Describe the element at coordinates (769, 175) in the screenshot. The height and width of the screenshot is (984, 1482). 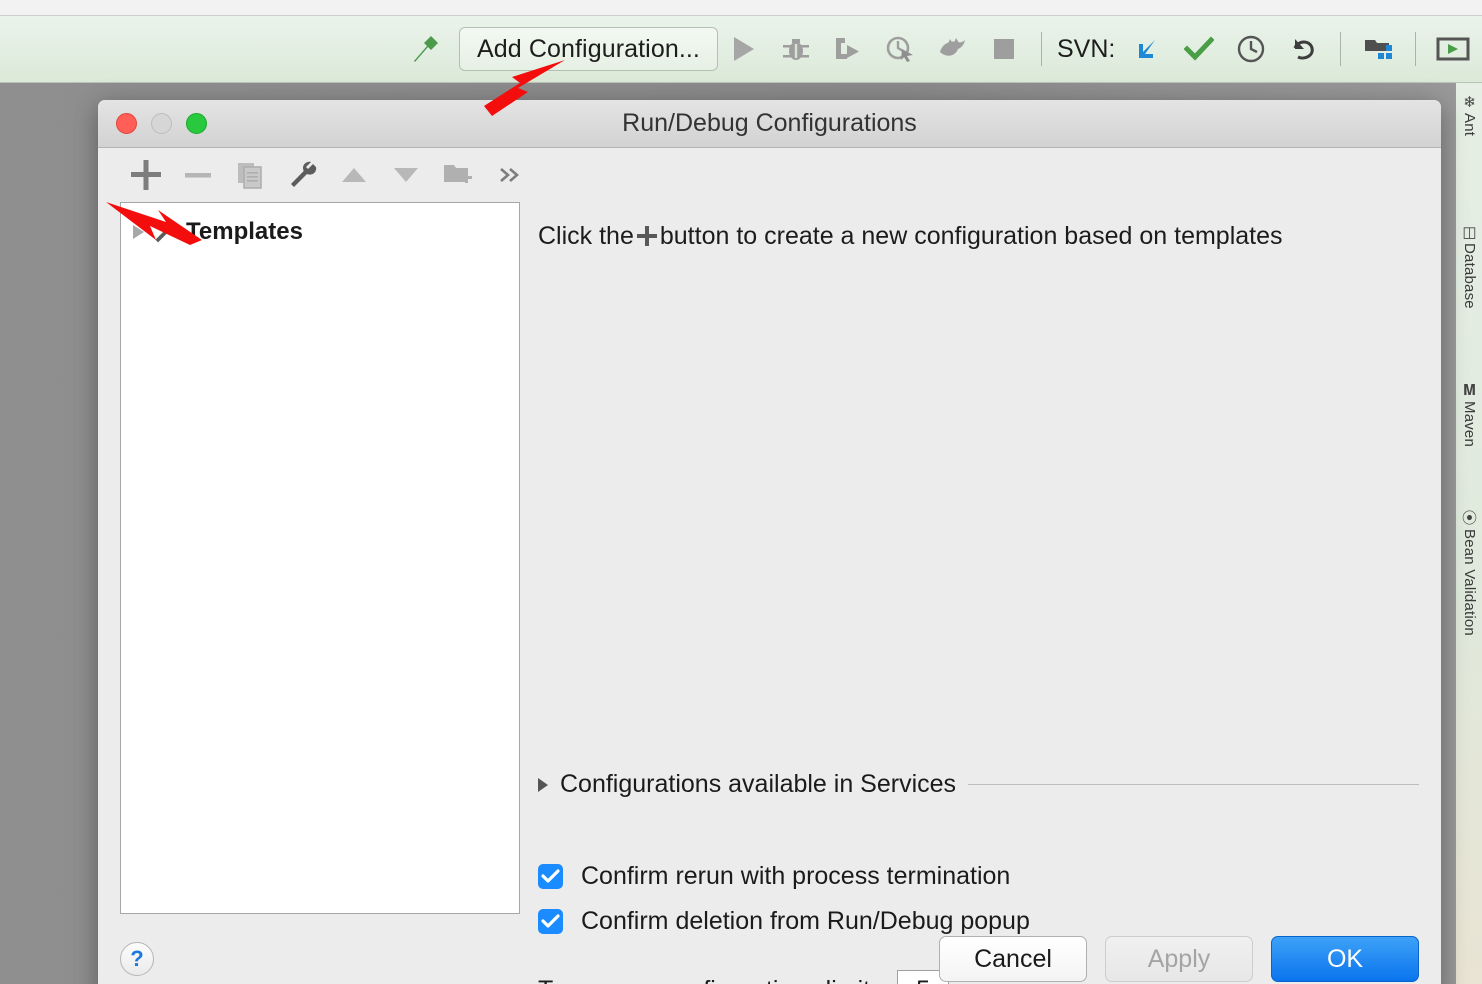
I see `dialog-toolbar` at that location.